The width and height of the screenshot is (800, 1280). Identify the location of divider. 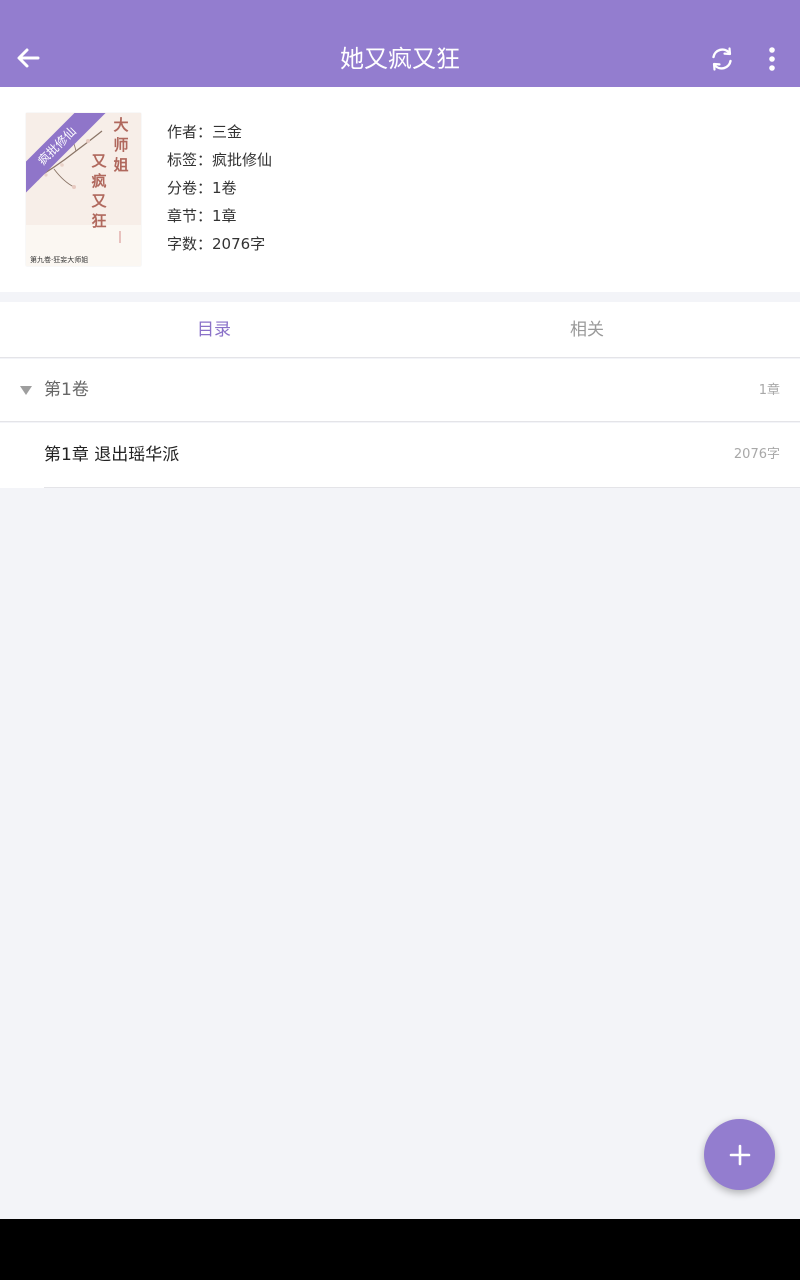
(422, 487).